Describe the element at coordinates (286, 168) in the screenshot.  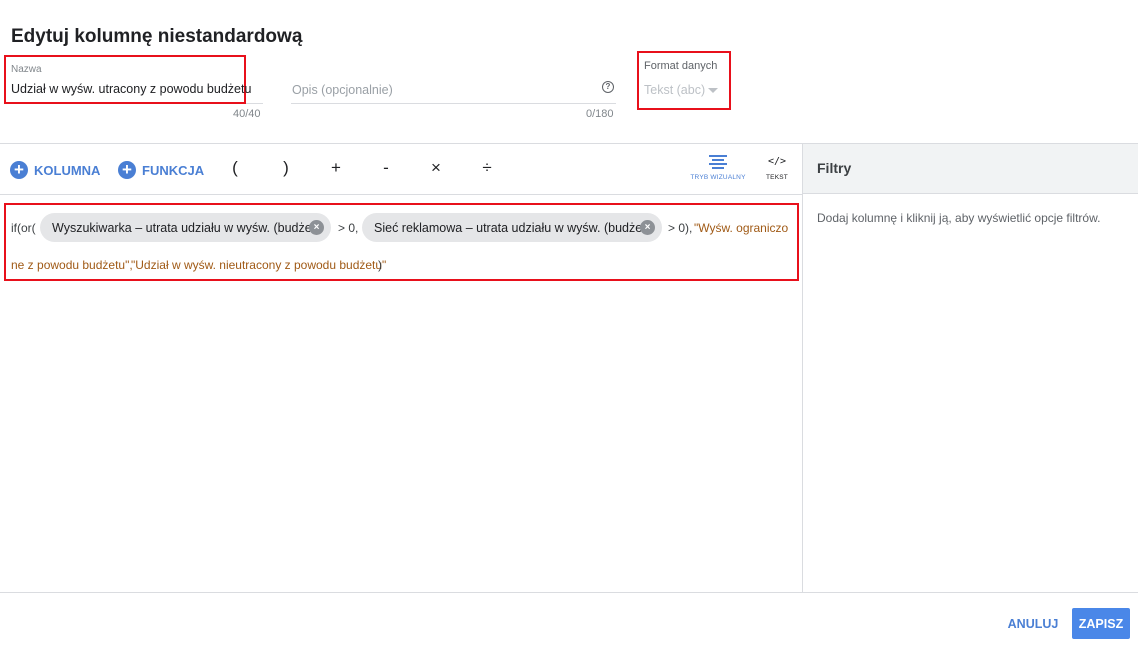
I see `close-paren-button: )` at that location.